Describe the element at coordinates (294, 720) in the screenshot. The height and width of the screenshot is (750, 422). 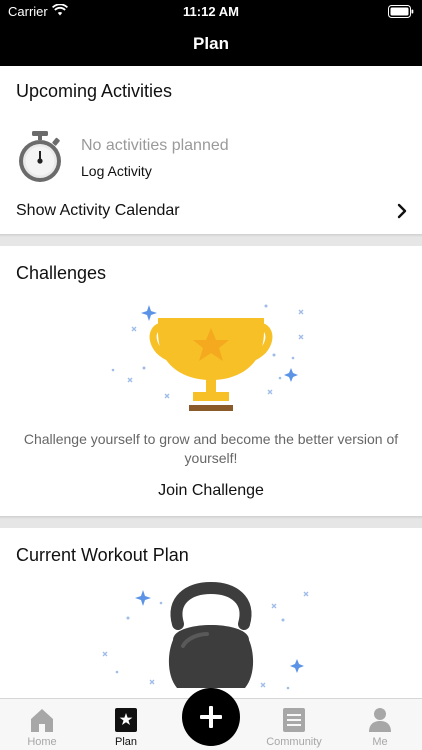
I see `community-icon` at that location.